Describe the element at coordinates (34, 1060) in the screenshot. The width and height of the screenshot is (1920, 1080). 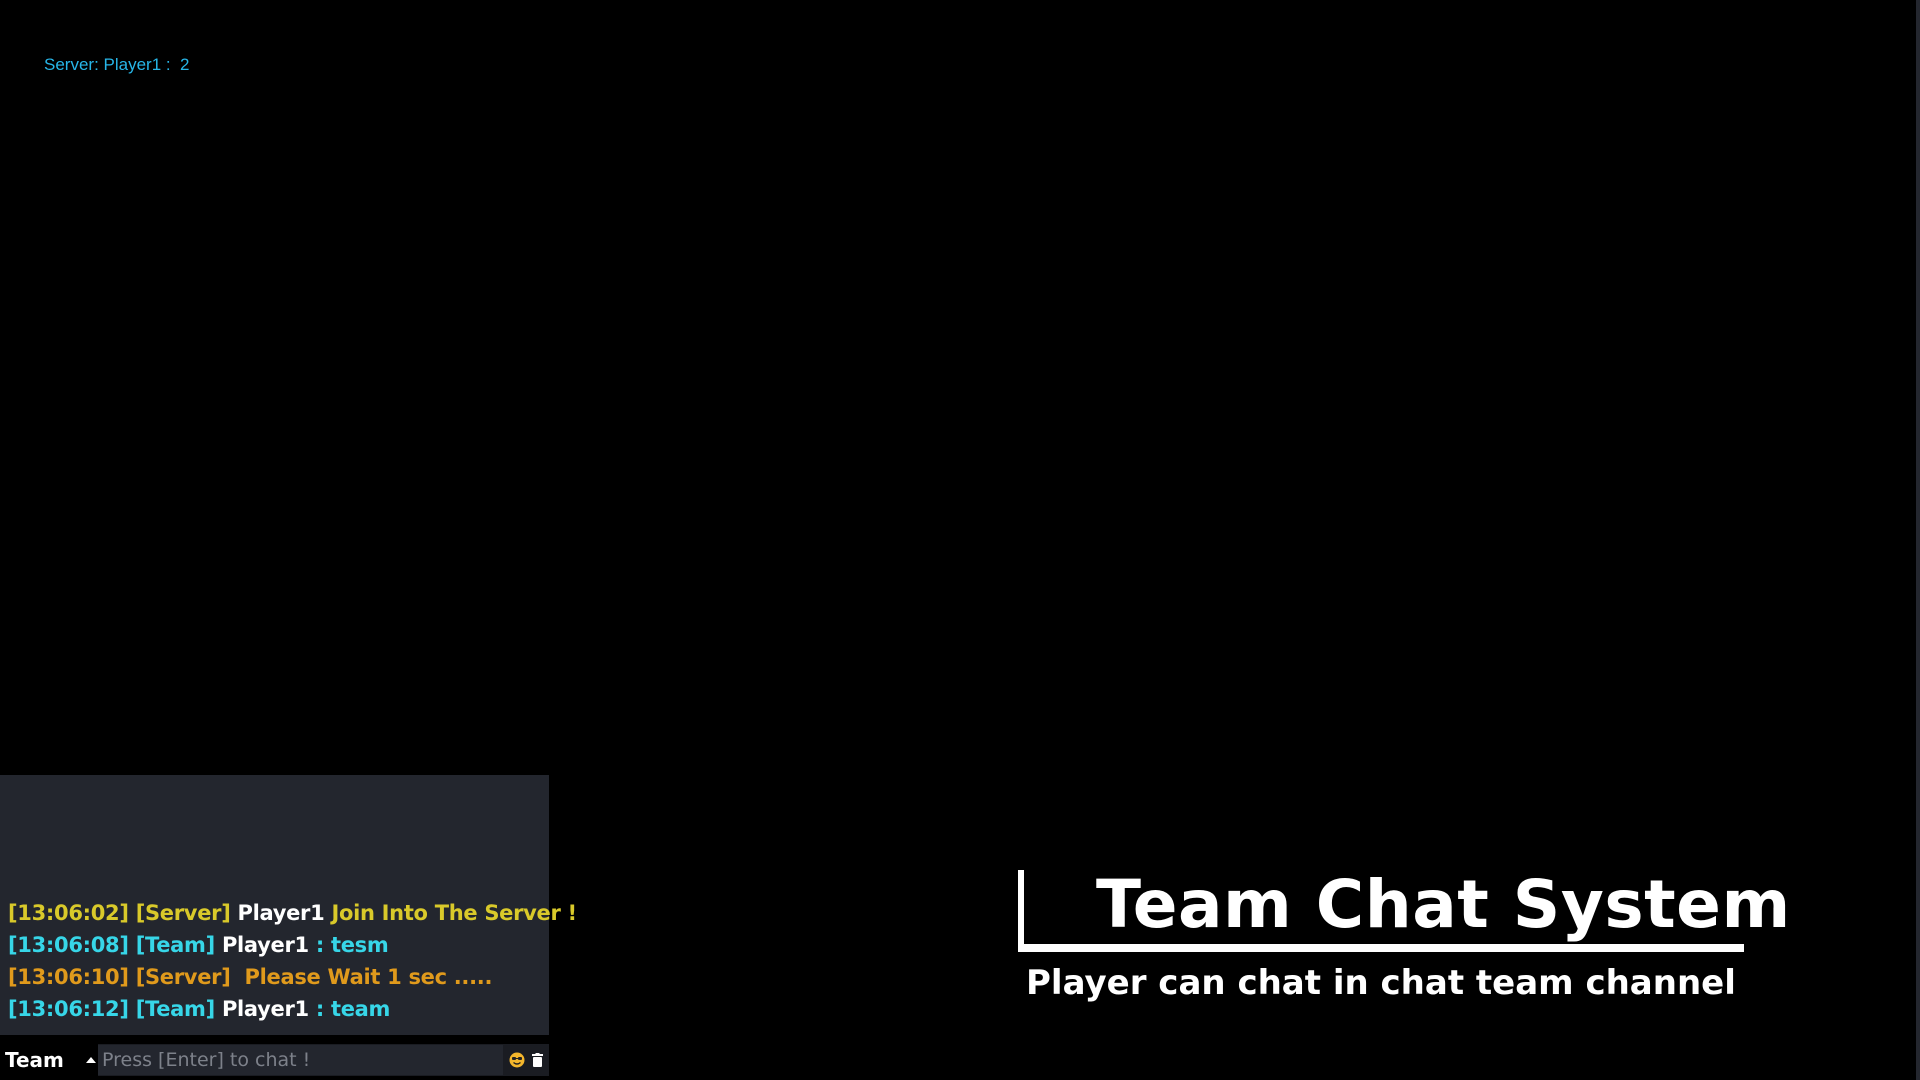
I see `channel-label: Team` at that location.